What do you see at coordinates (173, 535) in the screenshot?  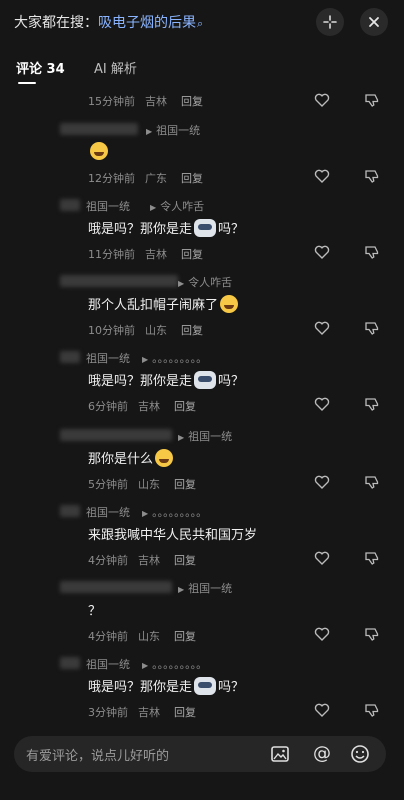 I see `comment-text: 来跟我喊中华人民共和国万岁` at bounding box center [173, 535].